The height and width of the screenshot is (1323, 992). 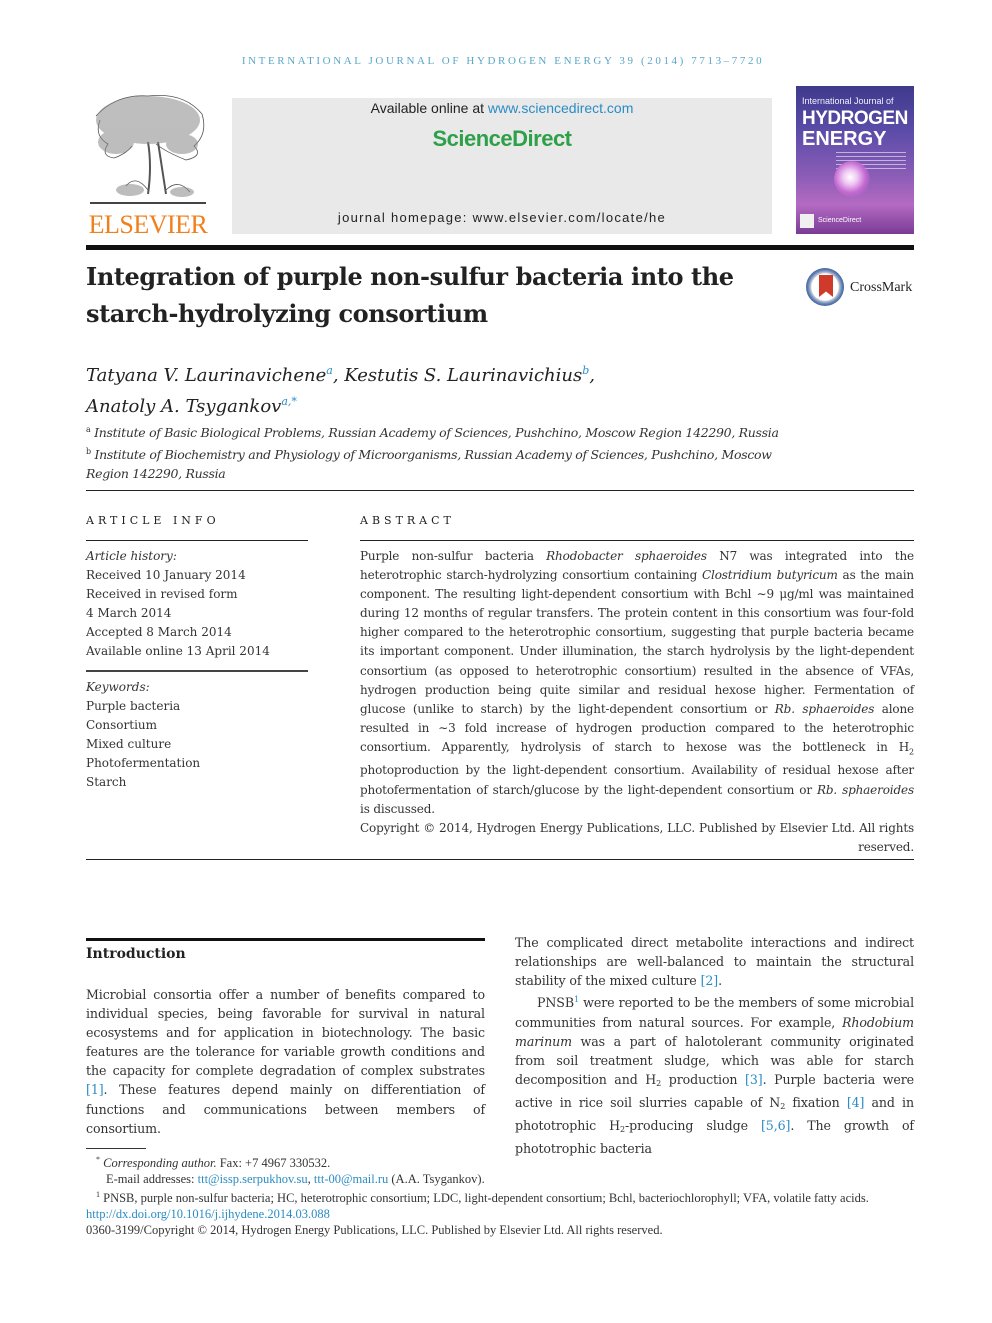 What do you see at coordinates (770, 575) in the screenshot?
I see `species-name: Clostridium butyricum` at bounding box center [770, 575].